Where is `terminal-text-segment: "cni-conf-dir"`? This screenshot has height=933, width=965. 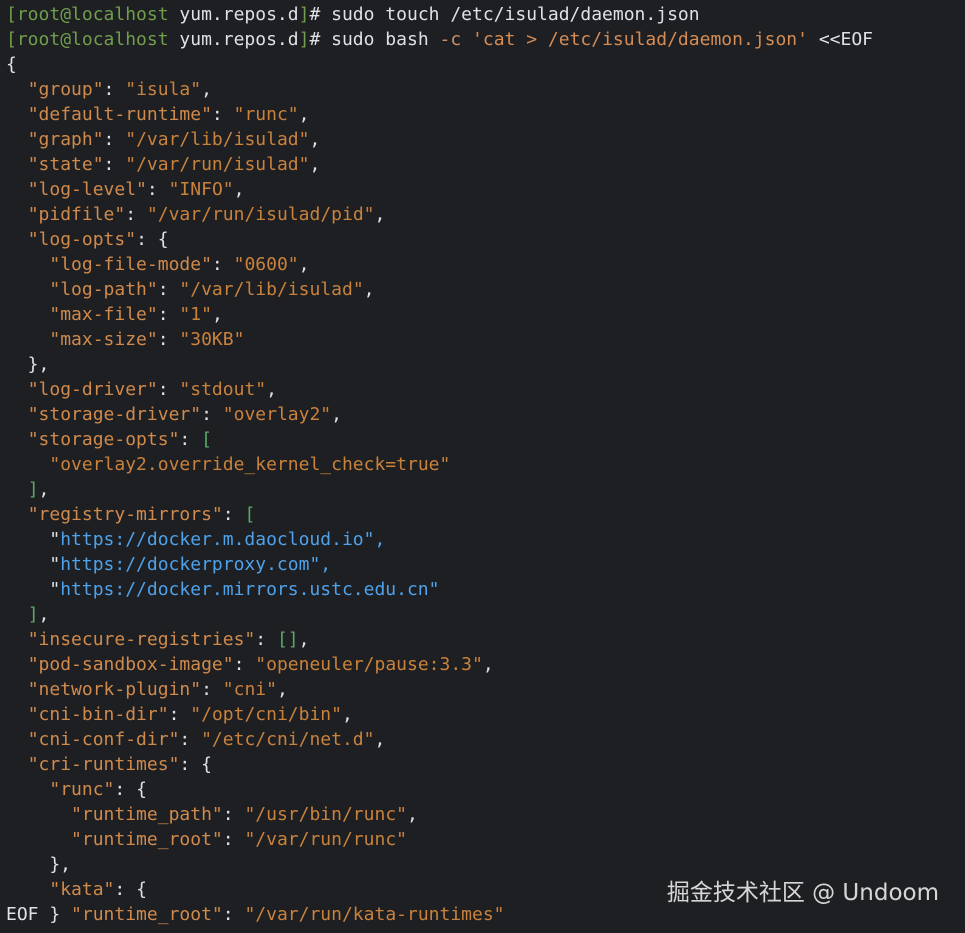 terminal-text-segment: "cni-conf-dir" is located at coordinates (103, 739).